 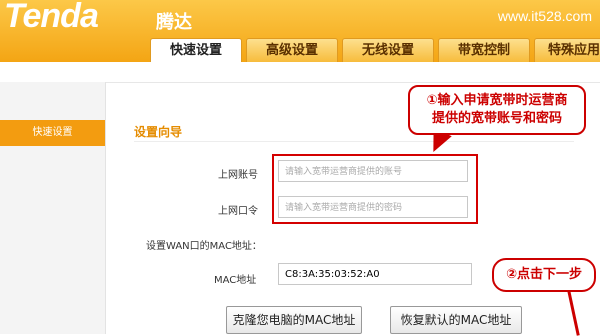 I want to click on mac-address-input: C8:3A:35:03:52:A0, so click(x=375, y=274).